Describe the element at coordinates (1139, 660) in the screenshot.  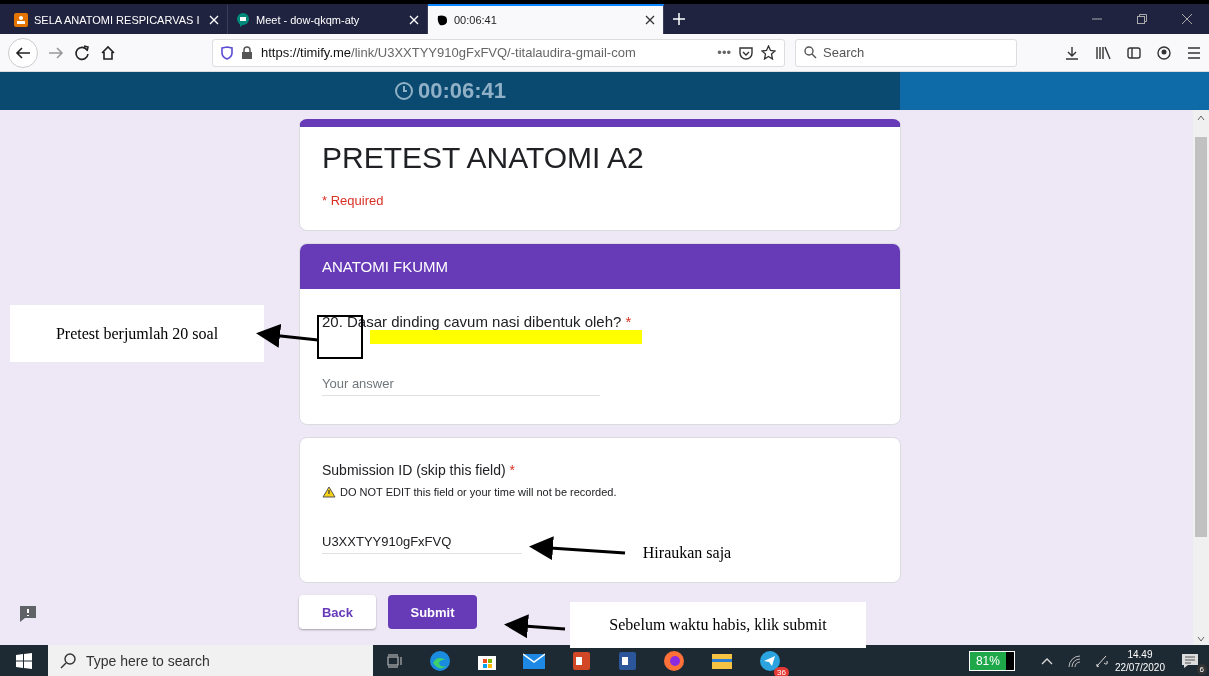
I see `taskbar-clock: 14.49 22/07/2020` at that location.